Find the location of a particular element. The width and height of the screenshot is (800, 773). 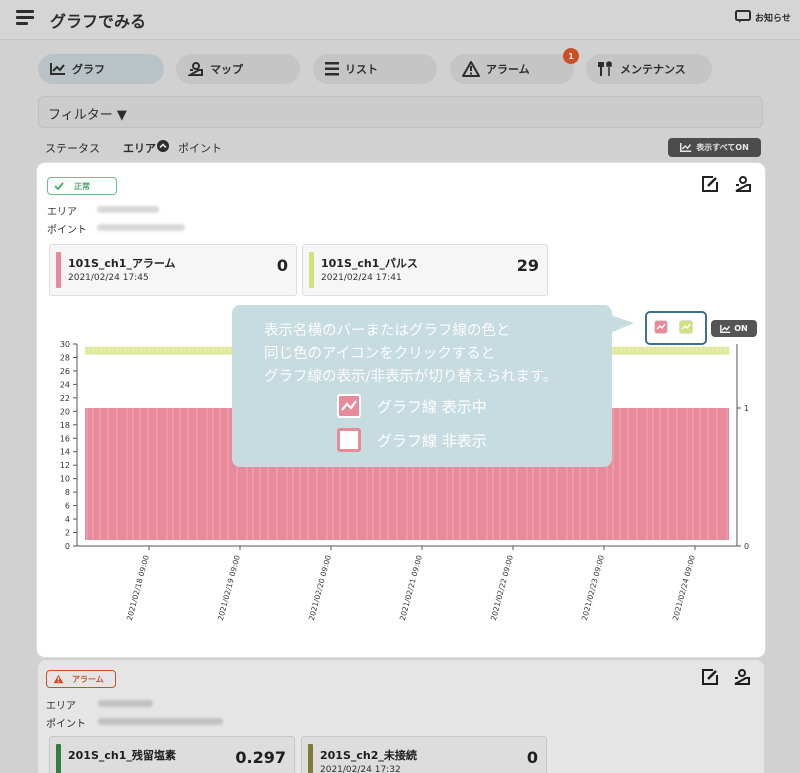

menu-icon is located at coordinates (25, 18).